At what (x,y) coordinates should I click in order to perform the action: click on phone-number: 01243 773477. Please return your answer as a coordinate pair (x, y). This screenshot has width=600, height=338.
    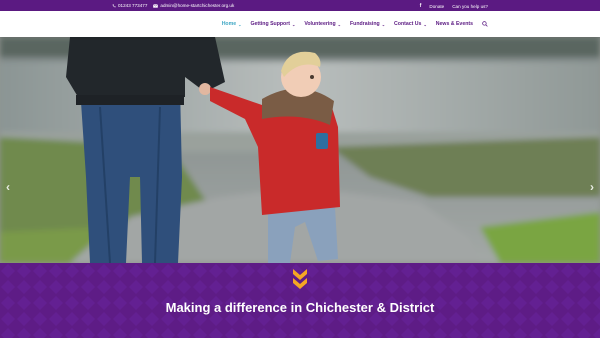
    Looking at the image, I should click on (133, 5).